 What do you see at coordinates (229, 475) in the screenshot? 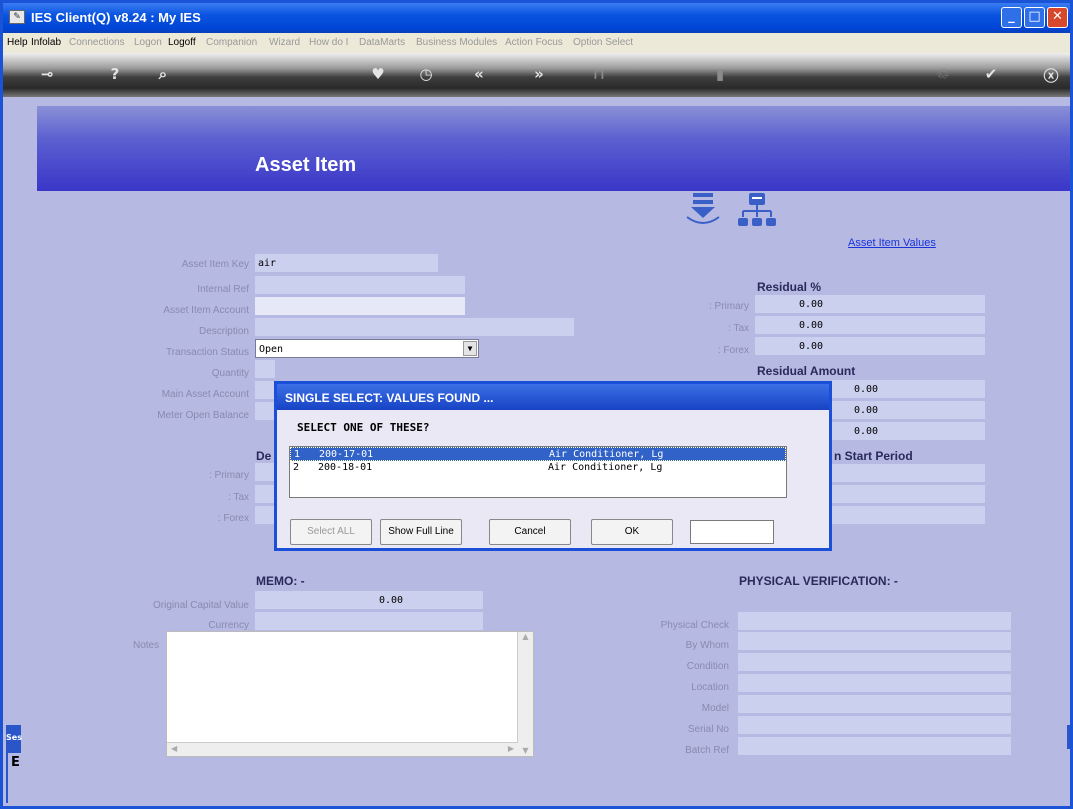
I see `dep-primary-label: : Primary` at bounding box center [229, 475].